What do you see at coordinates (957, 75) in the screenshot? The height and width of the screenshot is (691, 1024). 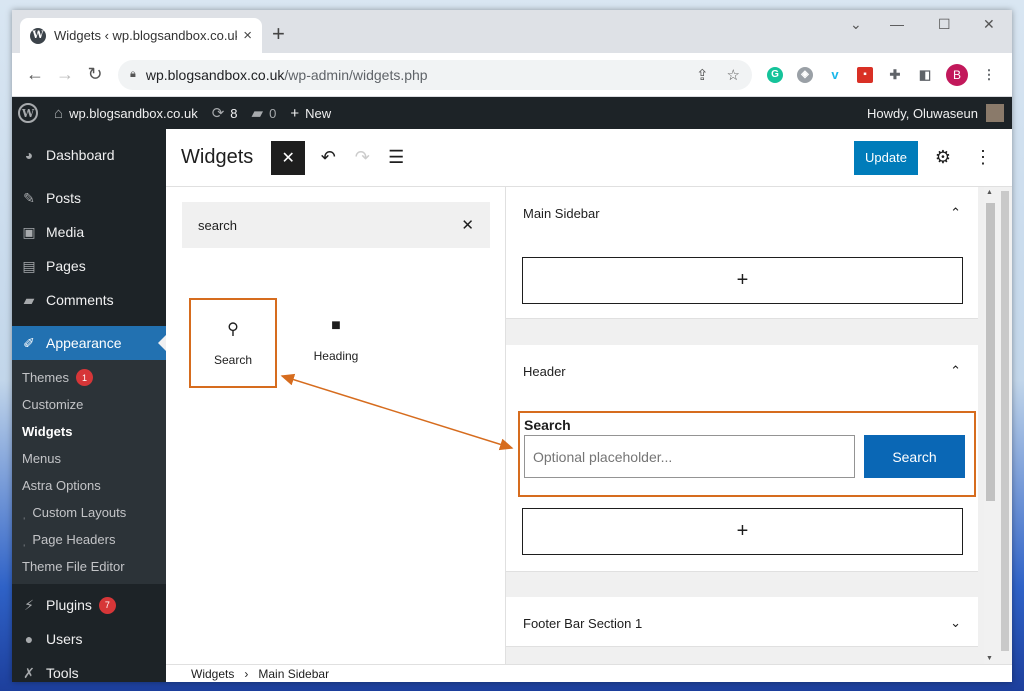 I see `profile-avatar: B` at bounding box center [957, 75].